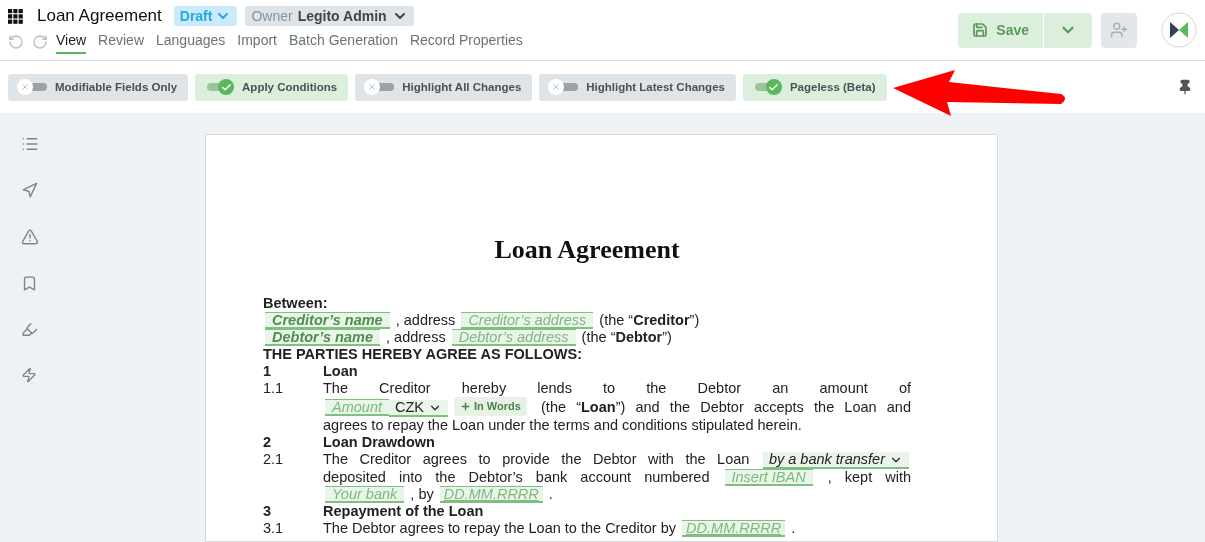 This screenshot has width=1205, height=542. Describe the element at coordinates (29, 283) in the screenshot. I see `bookmark-icon` at that location.